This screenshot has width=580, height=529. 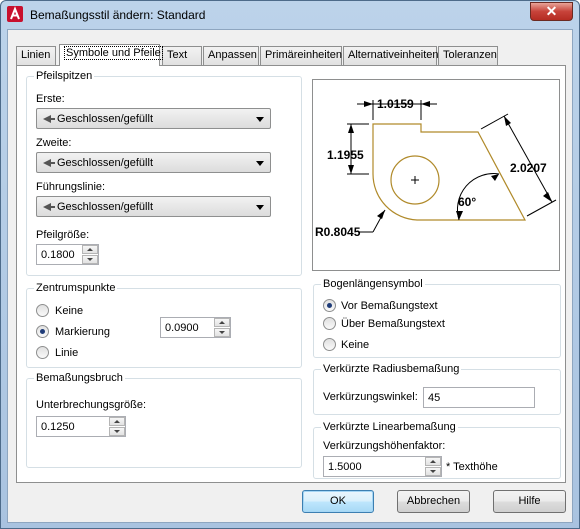 What do you see at coordinates (91, 405) in the screenshot?
I see `label-unterbrechungsgroesse: Unterbrechungsgröße:` at bounding box center [91, 405].